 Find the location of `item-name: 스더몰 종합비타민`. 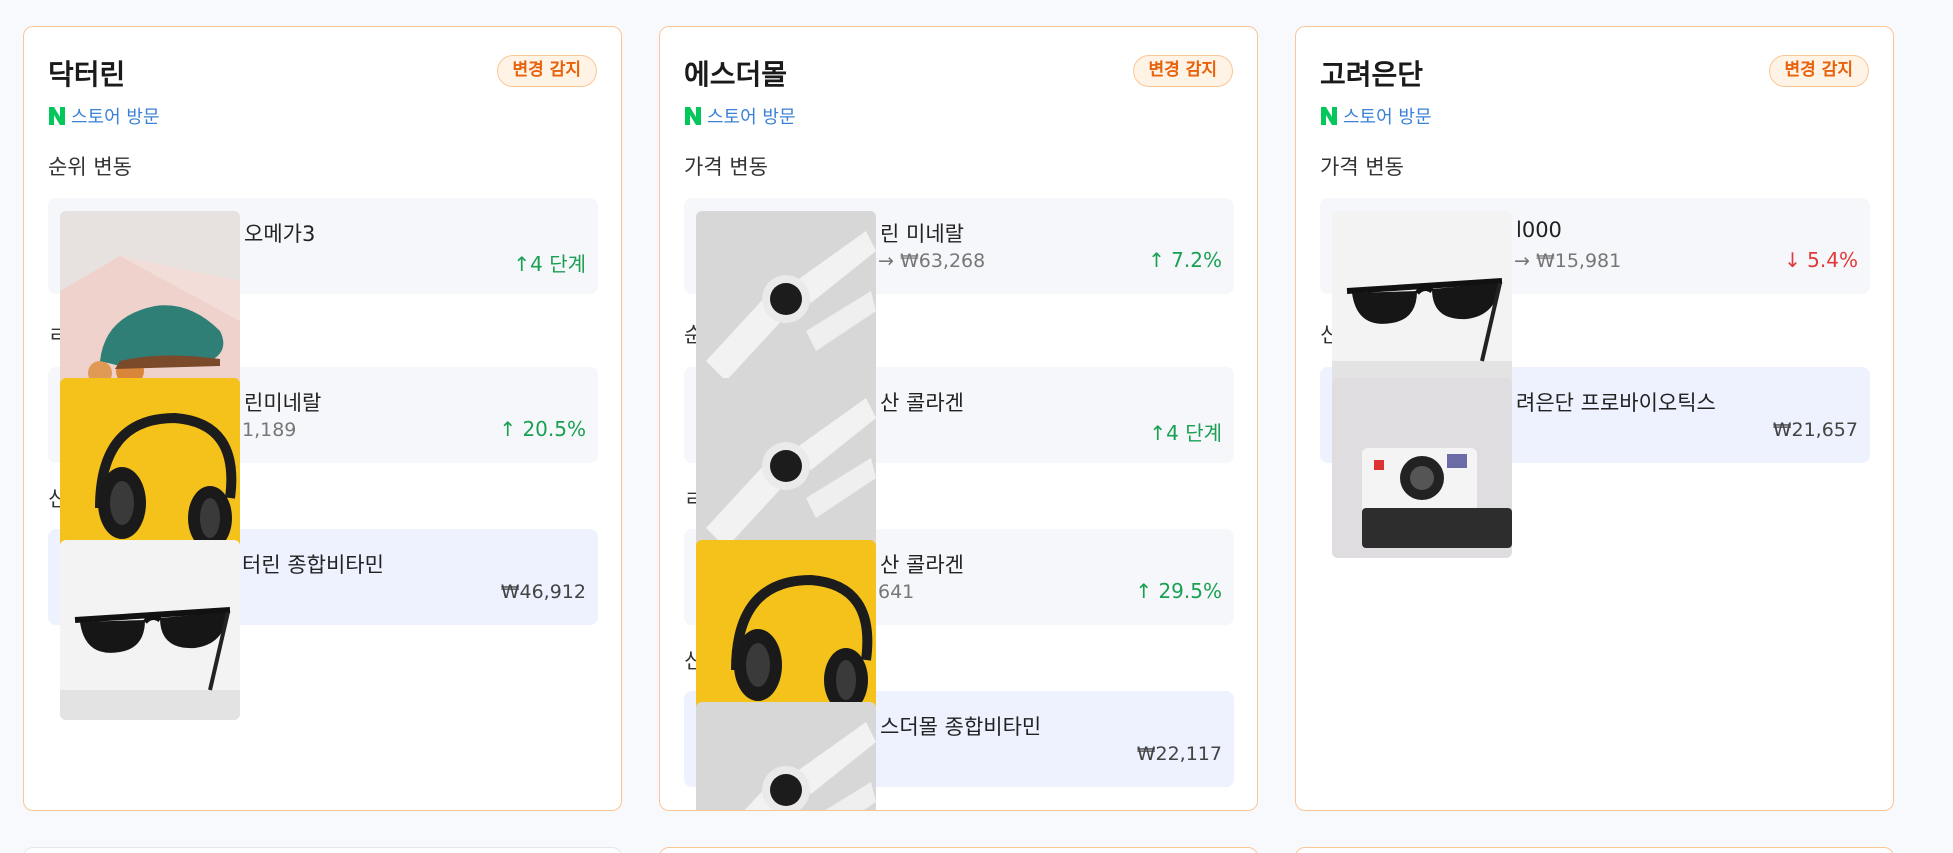

item-name: 스더몰 종합비타민 is located at coordinates (961, 727).